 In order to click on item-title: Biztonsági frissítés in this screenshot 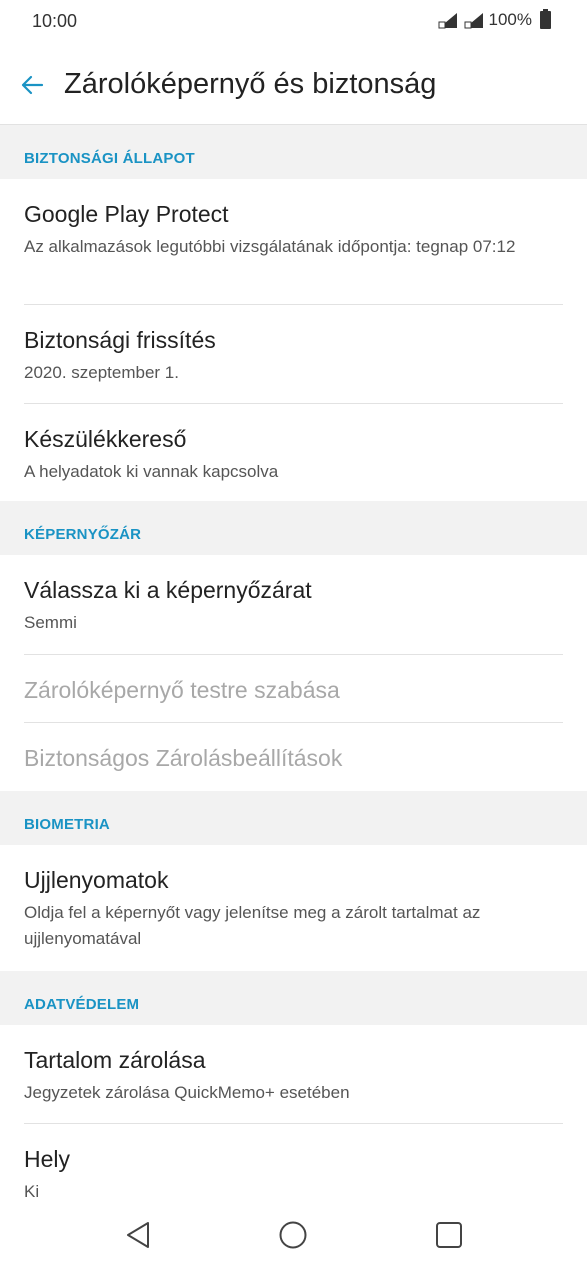, I will do `click(120, 340)`.